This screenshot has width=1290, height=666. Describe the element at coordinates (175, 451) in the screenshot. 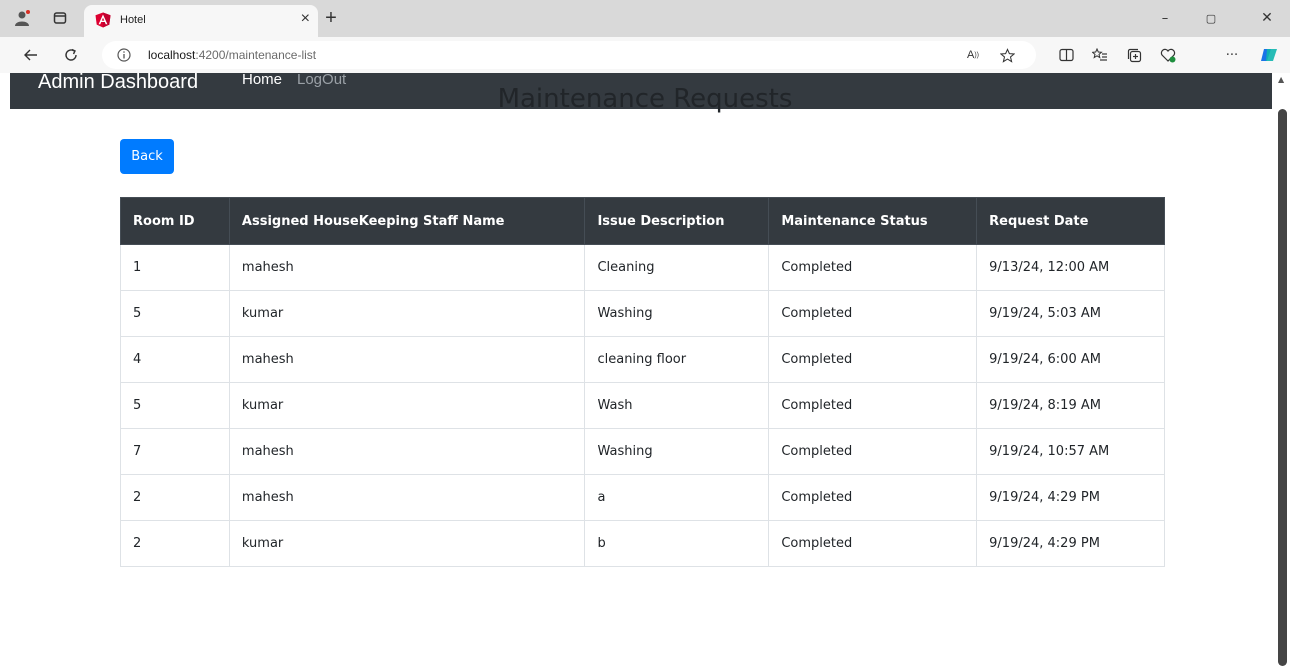

I see `cell-room-id: 7` at that location.